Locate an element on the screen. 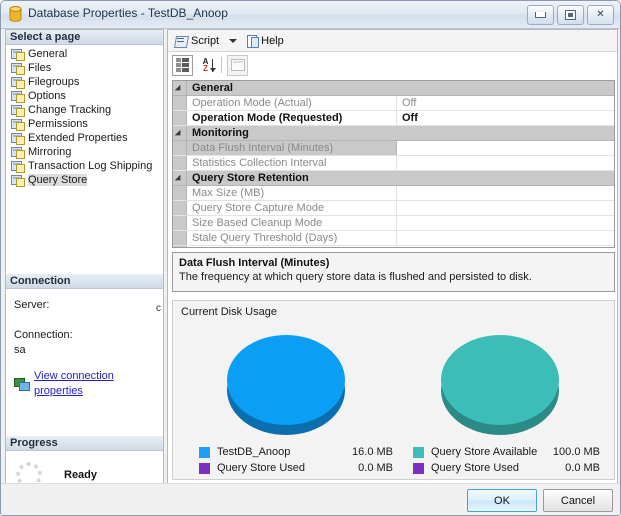  property-grid-category-row: Monitoring is located at coordinates (393, 133).